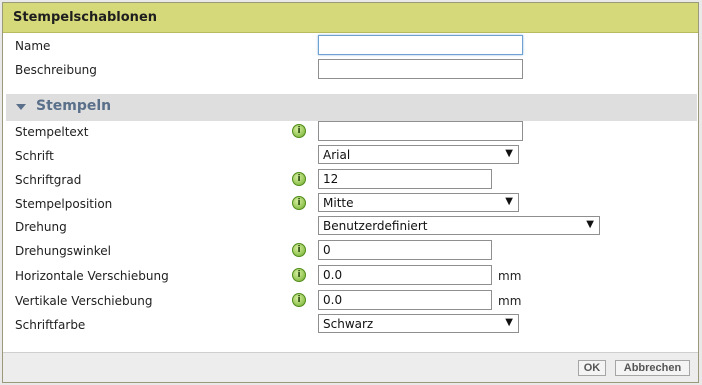 The height and width of the screenshot is (385, 702). I want to click on cancel-button: Abbrechen, so click(652, 368).